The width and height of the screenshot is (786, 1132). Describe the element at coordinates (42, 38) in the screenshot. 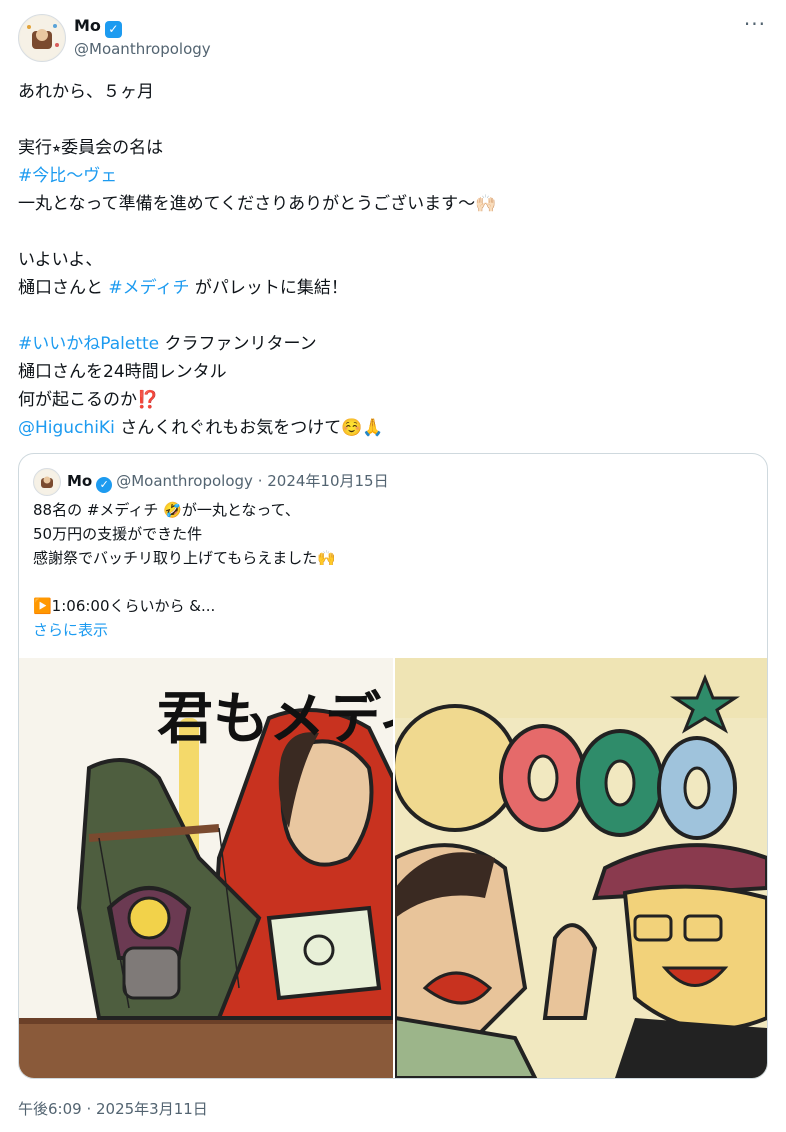

I see `author-avatar` at that location.